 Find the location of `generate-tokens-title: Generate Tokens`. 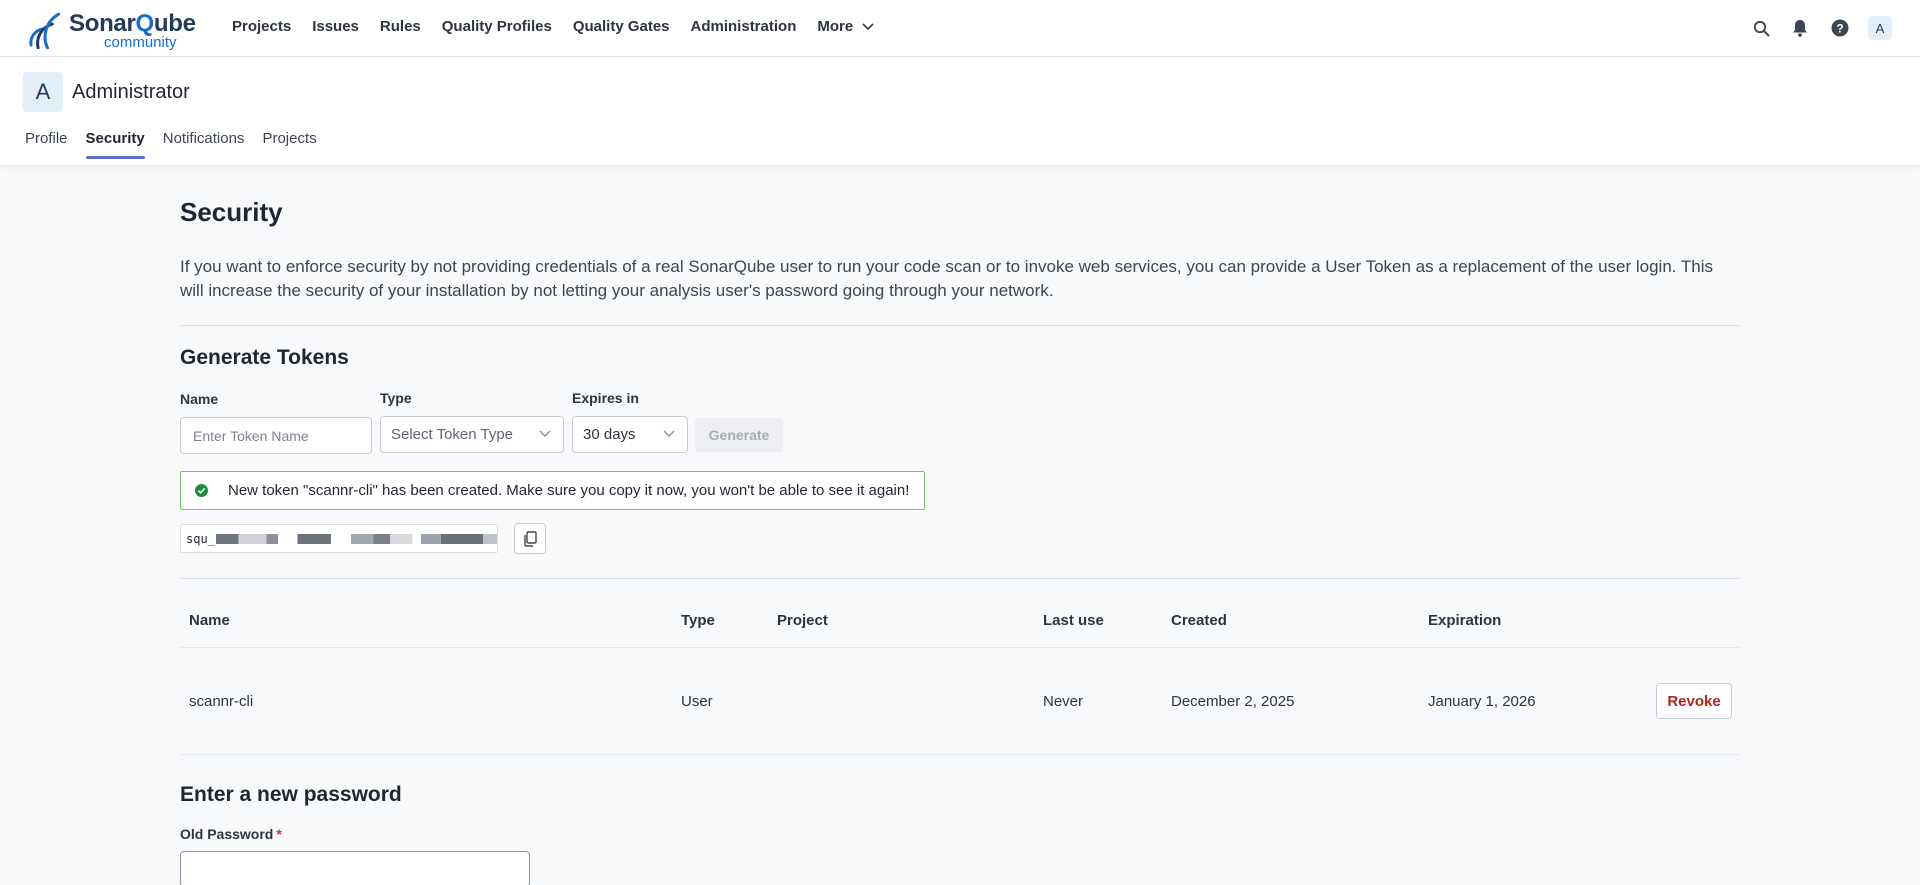

generate-tokens-title: Generate Tokens is located at coordinates (264, 357).